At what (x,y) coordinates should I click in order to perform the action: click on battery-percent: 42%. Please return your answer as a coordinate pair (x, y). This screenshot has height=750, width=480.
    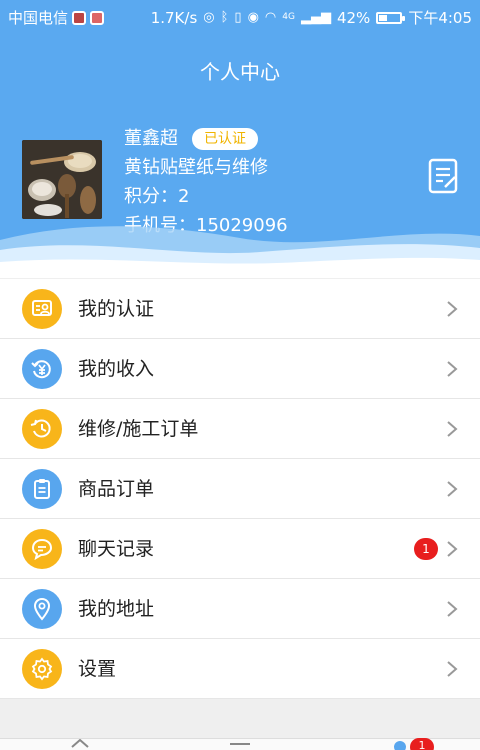
    Looking at the image, I should click on (353, 17).